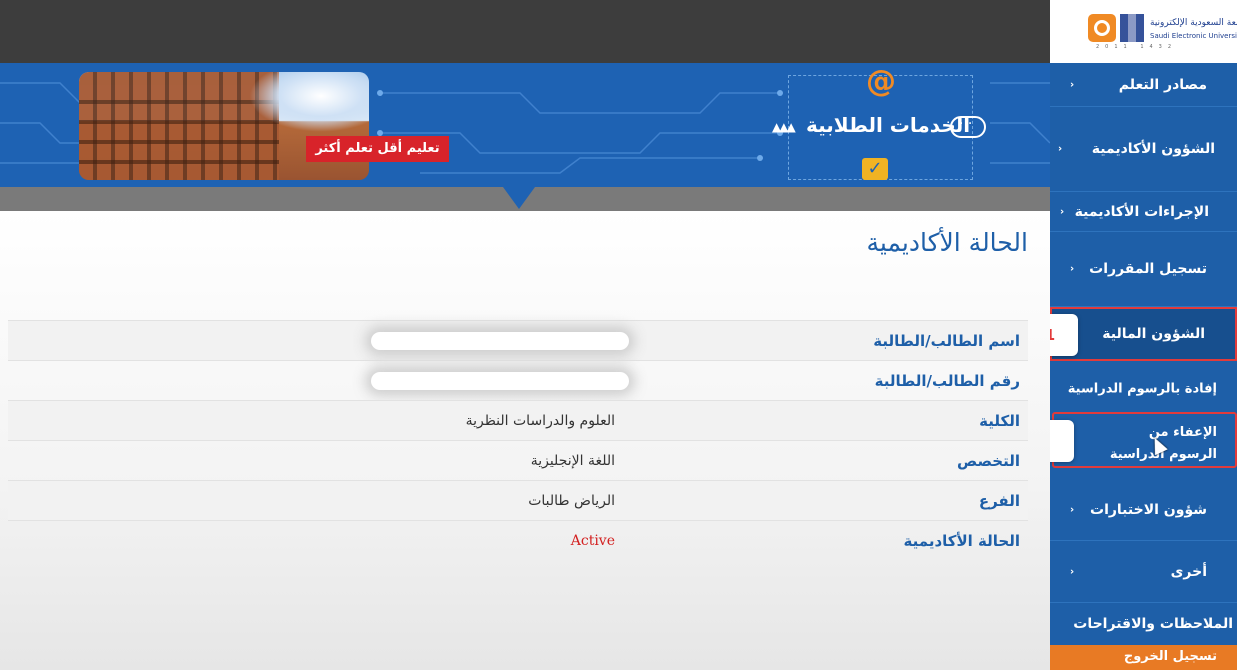  What do you see at coordinates (1148, 269) in the screenshot?
I see `sidebar-item-label: تسجيل المقررات` at bounding box center [1148, 269].